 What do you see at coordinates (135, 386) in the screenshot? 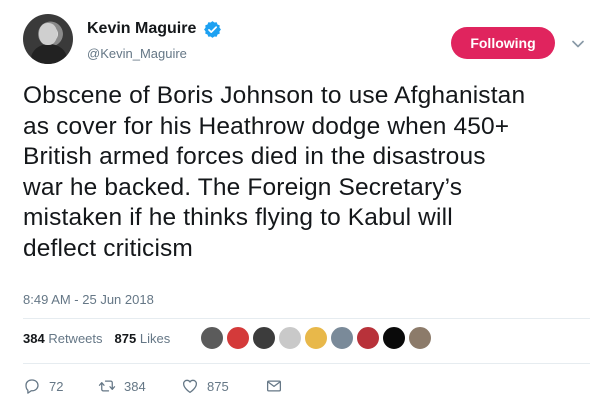
I see `retweet-count: 384` at bounding box center [135, 386].